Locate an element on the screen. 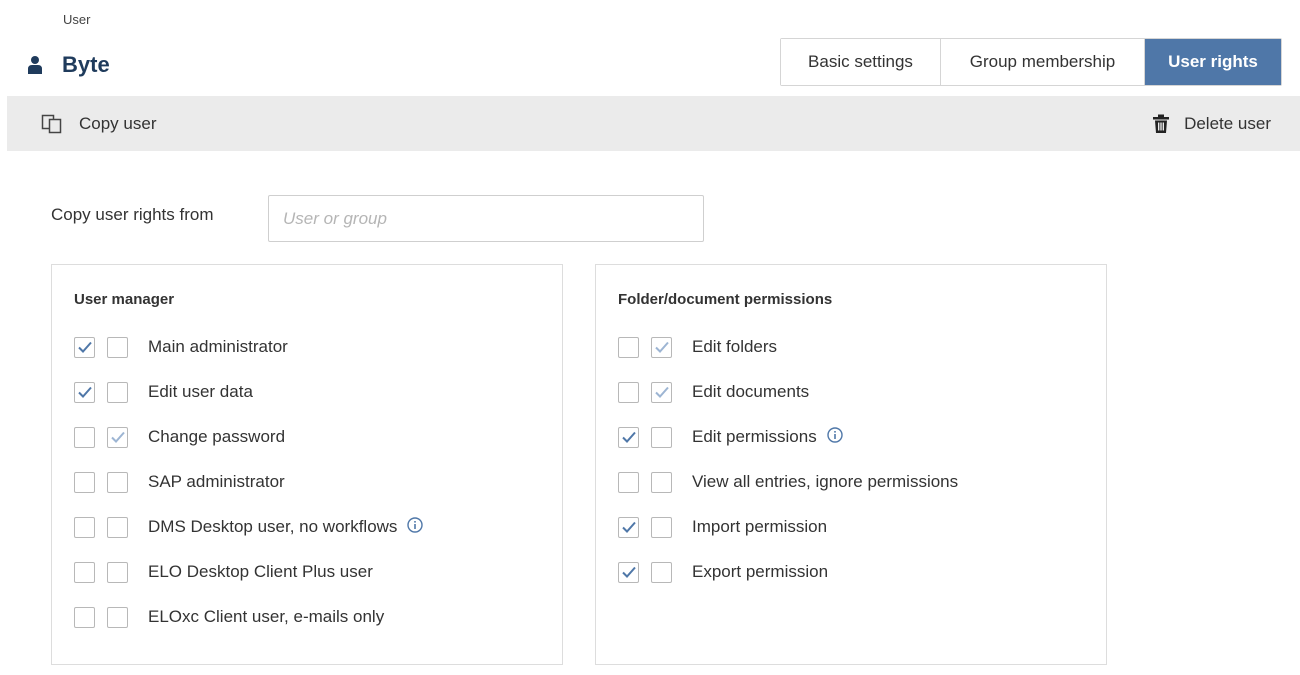 This screenshot has width=1300, height=675. permission-row: View all entries, ignore permissions is located at coordinates (788, 482).